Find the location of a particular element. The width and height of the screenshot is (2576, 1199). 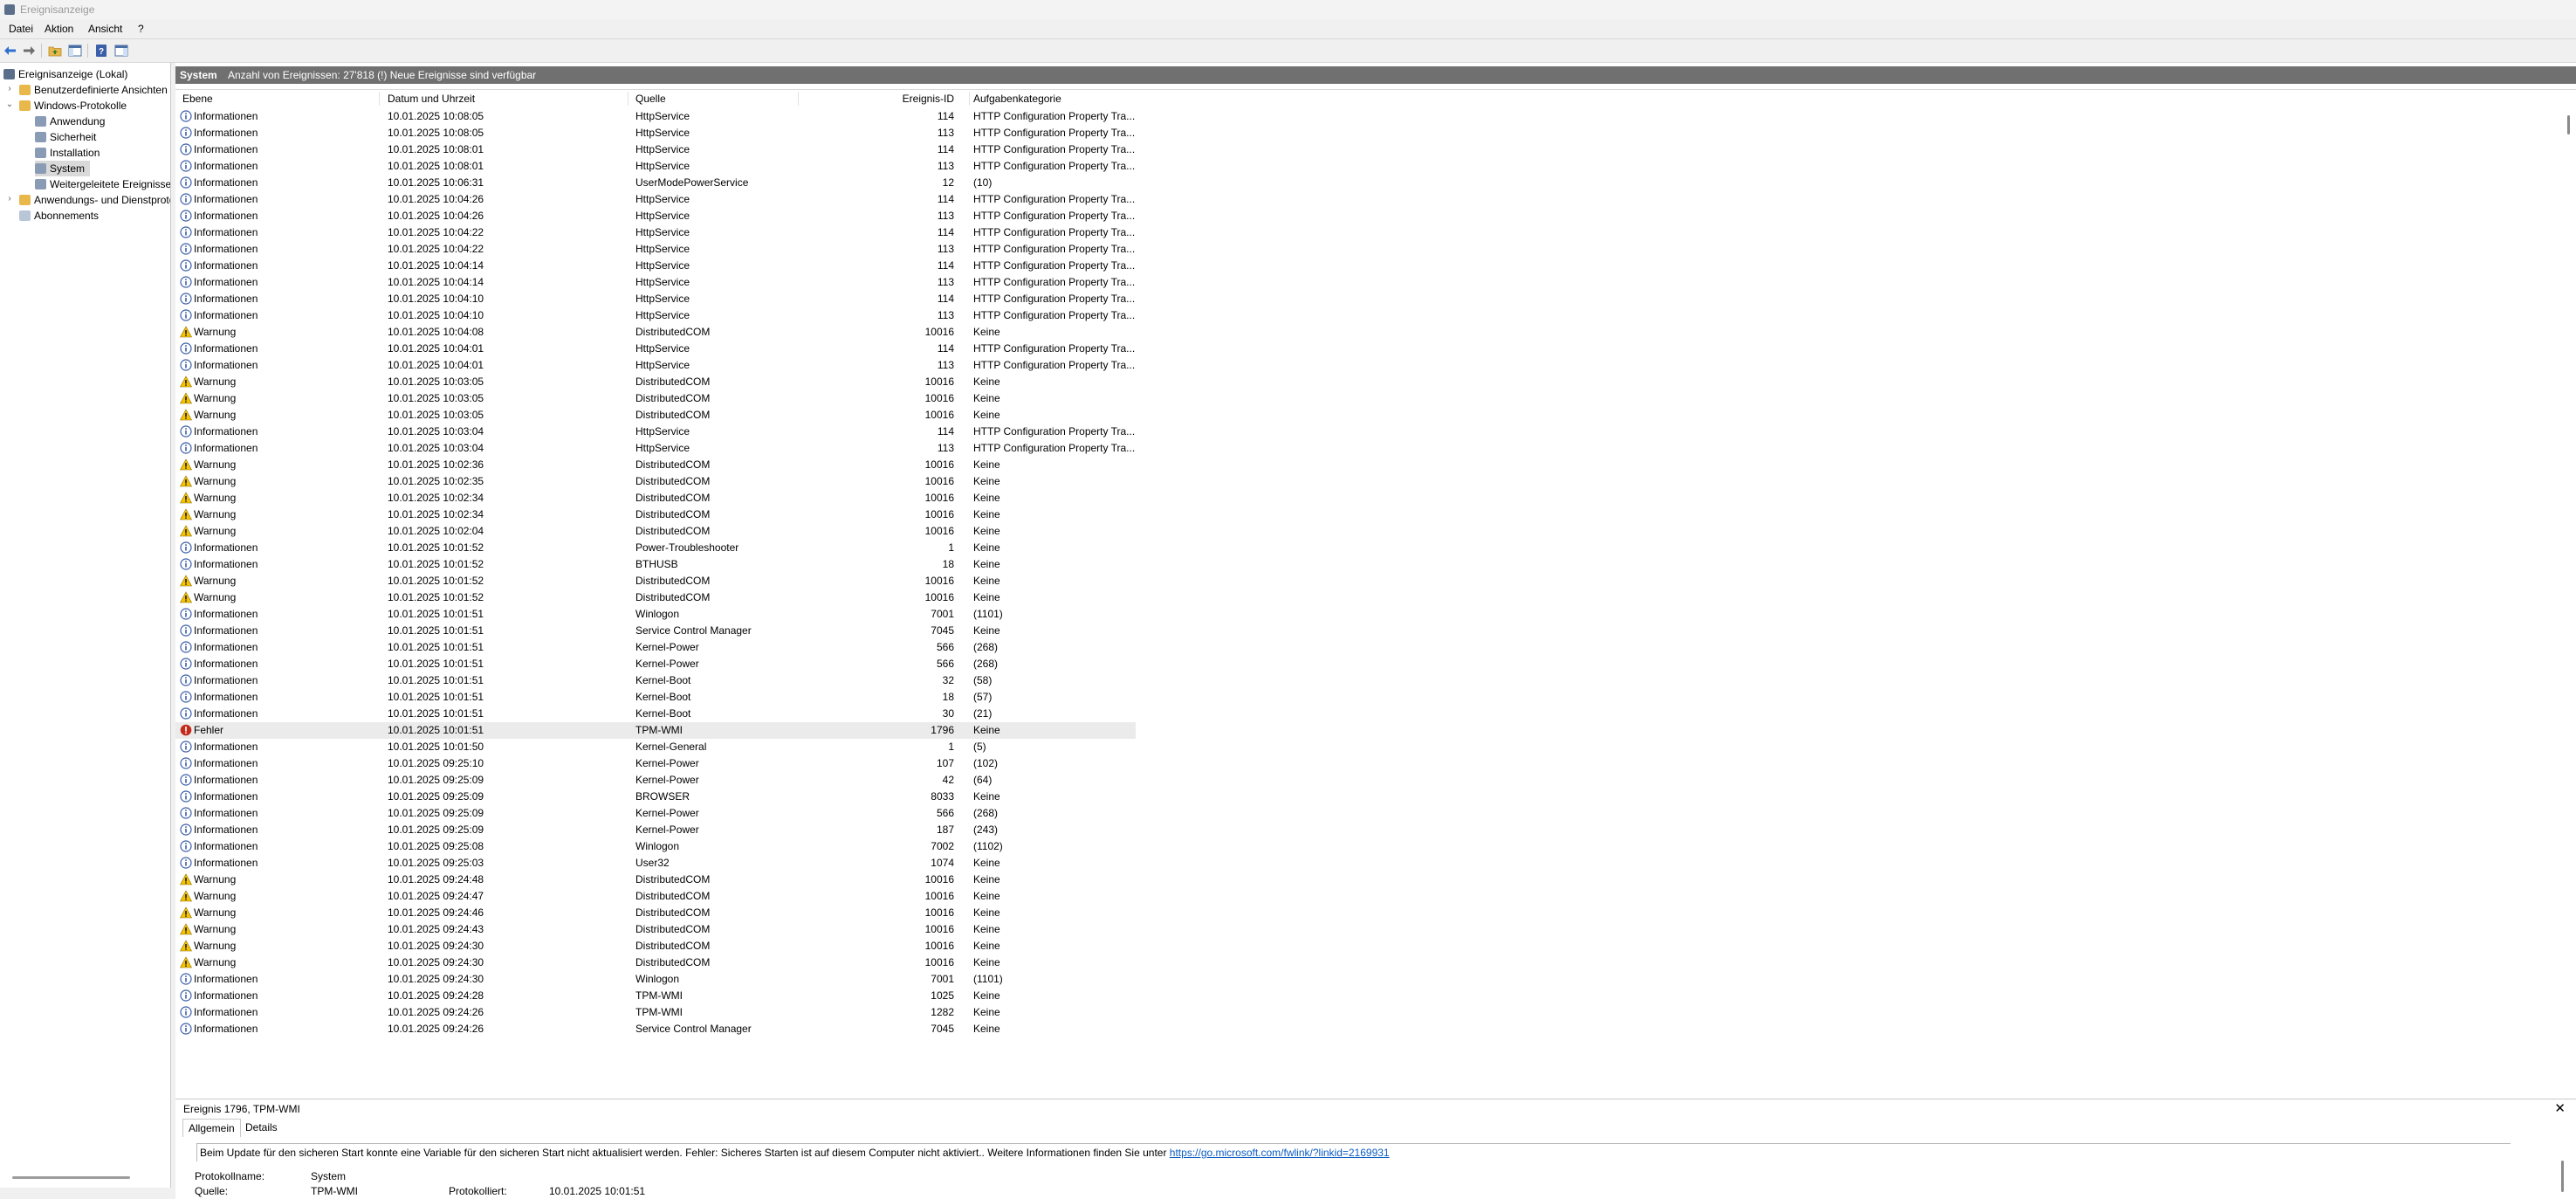

tree-item-root: Ereignisanzeige (Lokal) is located at coordinates (65, 74).